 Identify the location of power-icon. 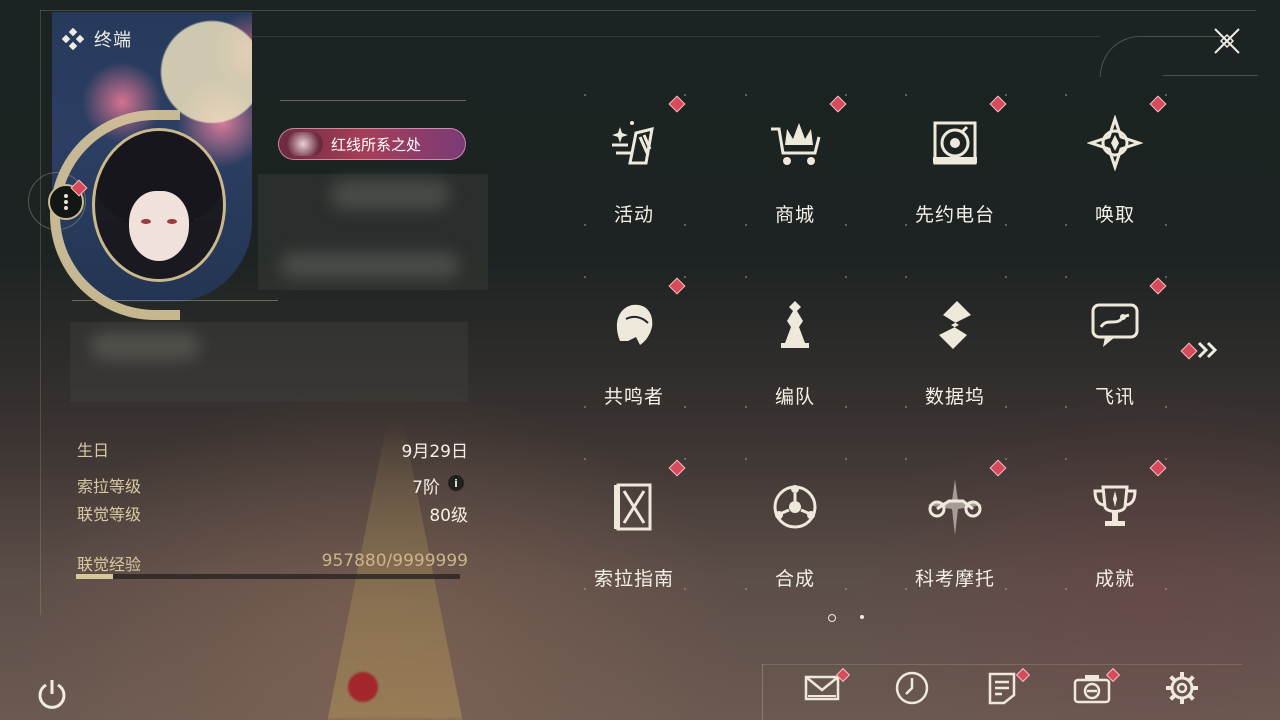
(52, 694).